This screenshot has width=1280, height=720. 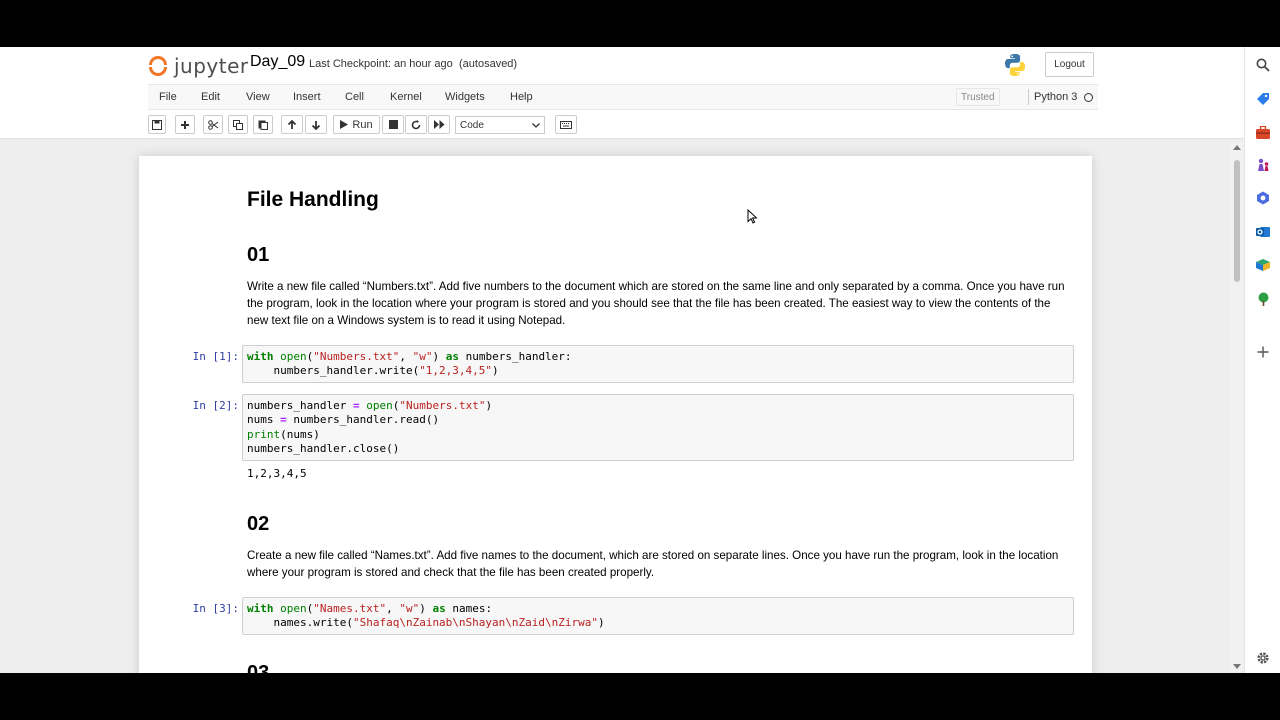 I want to click on menu-kernel: Kernel, so click(x=406, y=97).